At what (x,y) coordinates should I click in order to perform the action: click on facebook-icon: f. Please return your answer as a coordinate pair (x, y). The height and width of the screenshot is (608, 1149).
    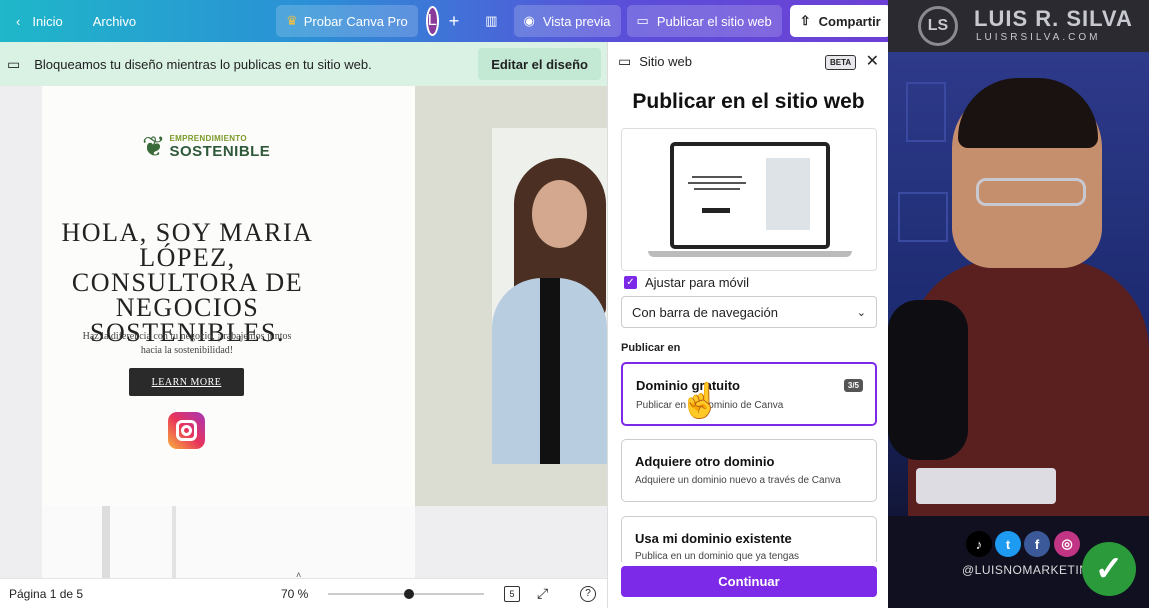
    Looking at the image, I should click on (1037, 544).